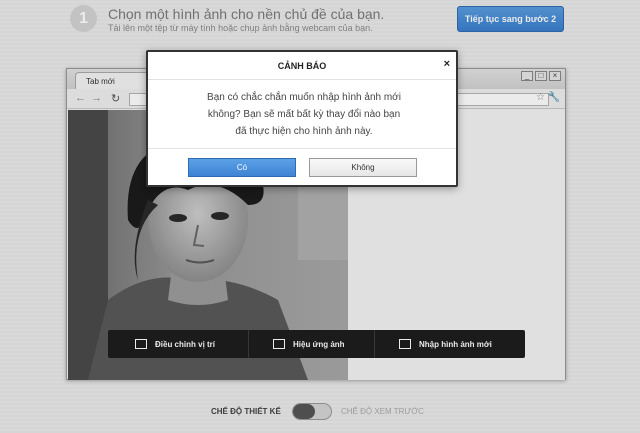 This screenshot has height=433, width=640. Describe the element at coordinates (304, 97) in the screenshot. I see `dialog-message-line: Bạn có chắc chắn muốn nhập hình ảnh mới` at that location.